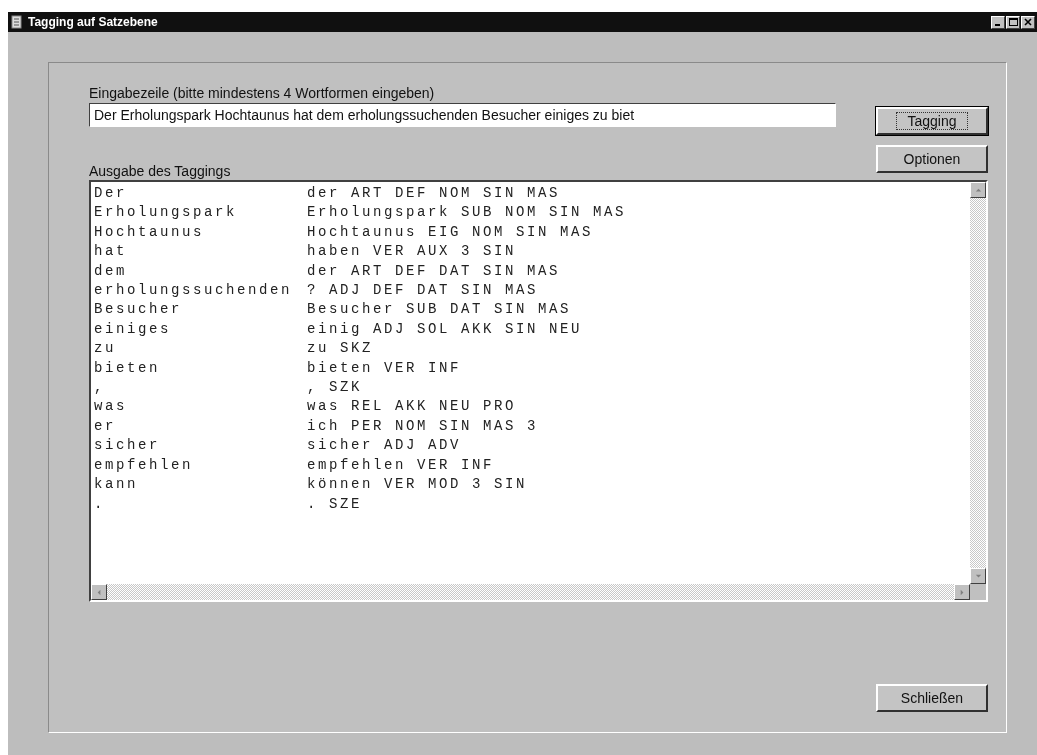 The height and width of the screenshot is (755, 1037). What do you see at coordinates (530, 592) in the screenshot?
I see `horizontal-scrollbar` at bounding box center [530, 592].